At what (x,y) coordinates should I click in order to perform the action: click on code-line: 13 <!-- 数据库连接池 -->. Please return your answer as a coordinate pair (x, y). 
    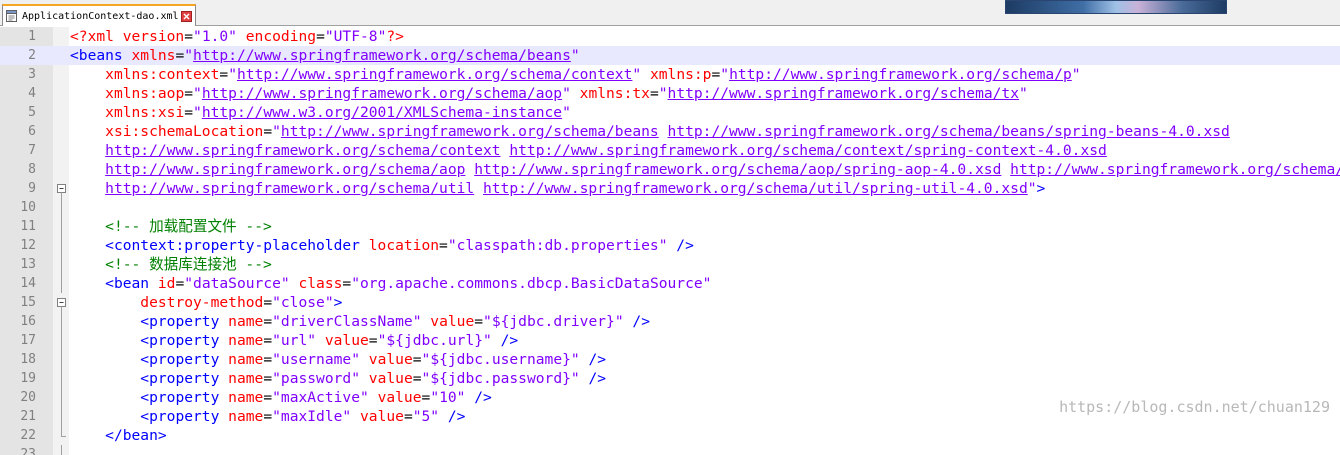
    Looking at the image, I should click on (670, 264).